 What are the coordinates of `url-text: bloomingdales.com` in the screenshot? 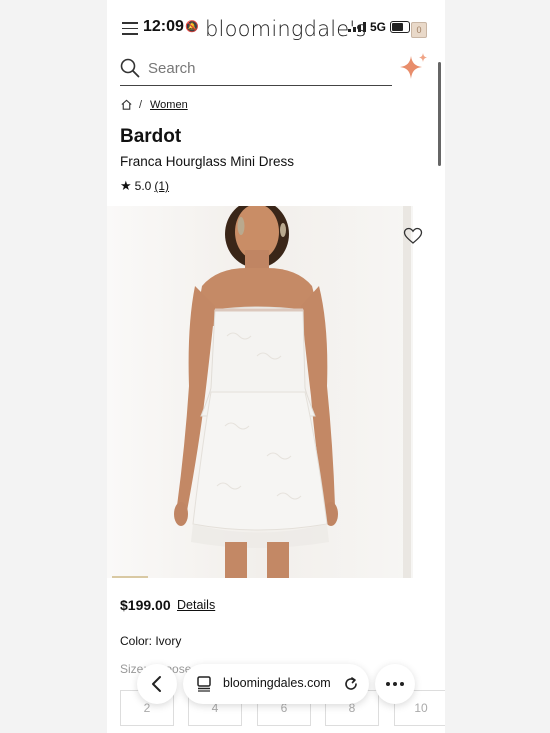 It's located at (277, 683).